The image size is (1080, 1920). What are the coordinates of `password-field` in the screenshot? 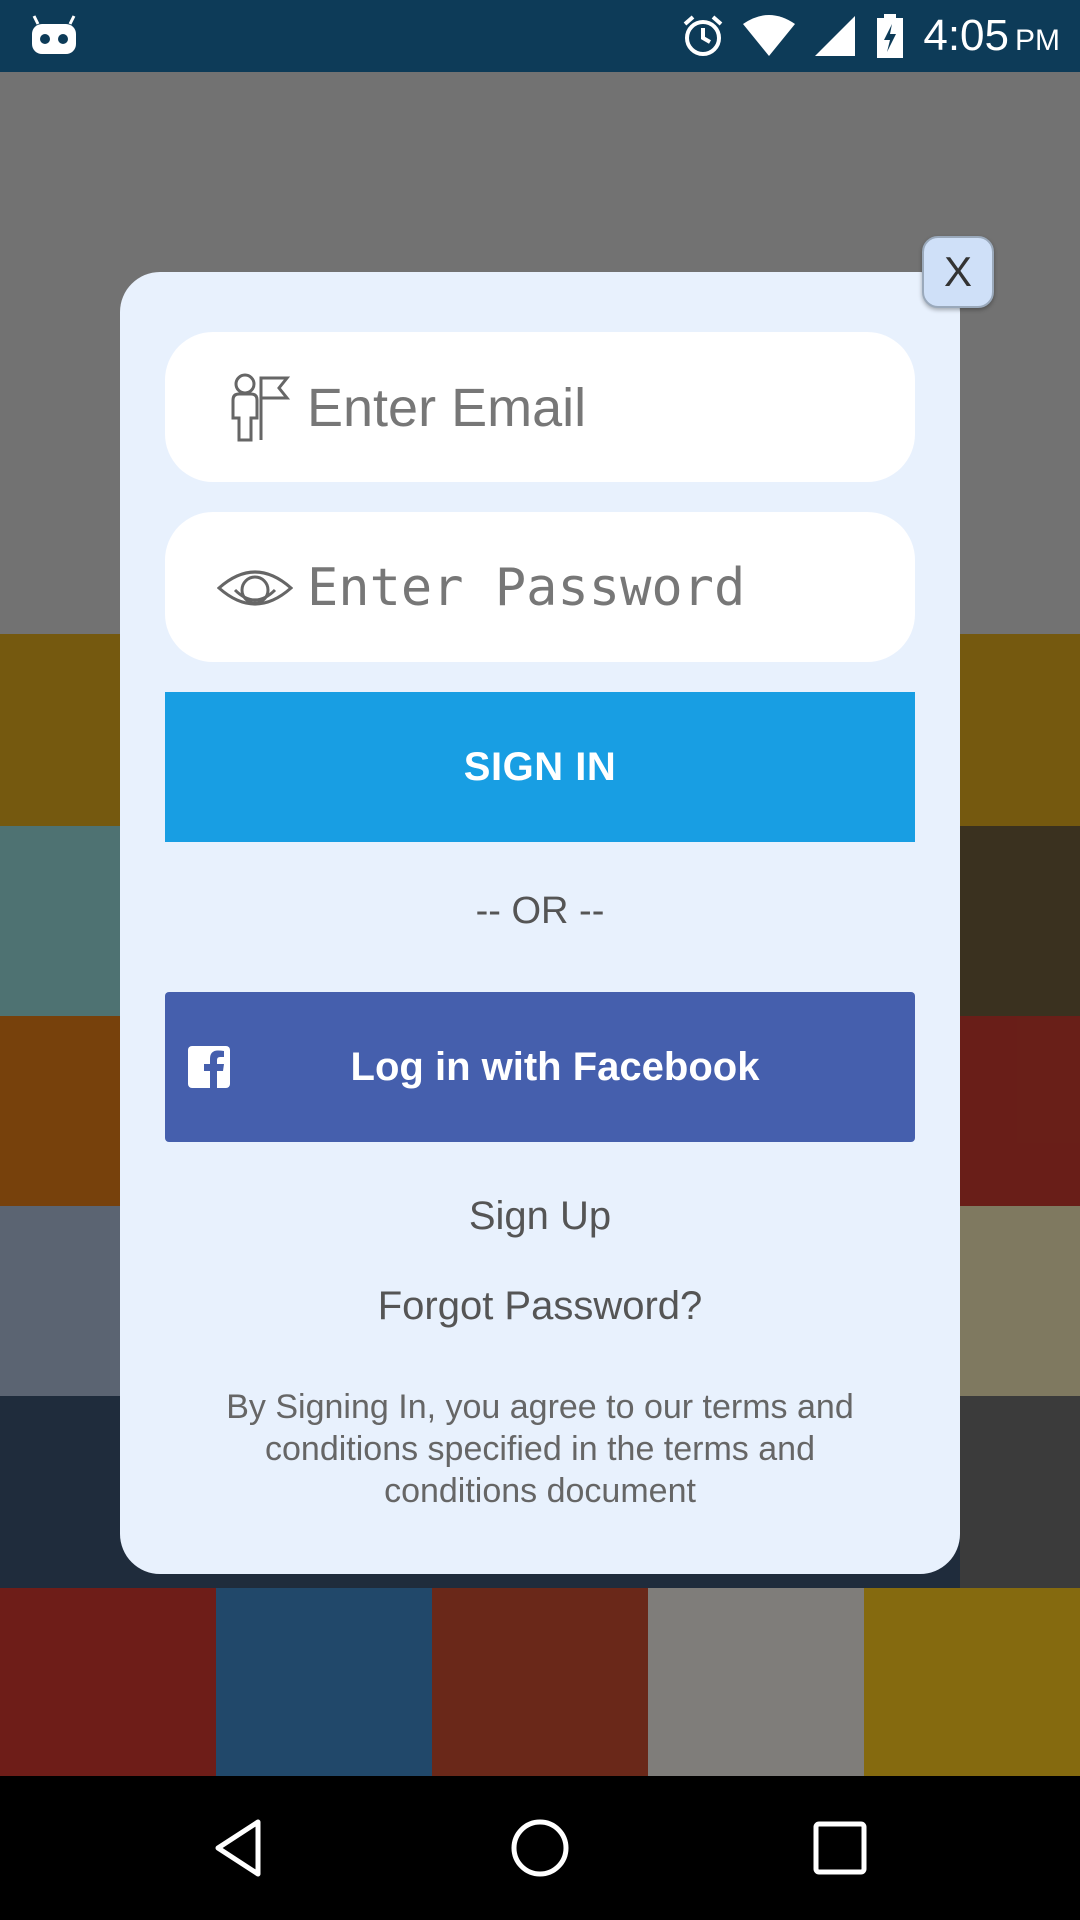 It's located at (540, 587).